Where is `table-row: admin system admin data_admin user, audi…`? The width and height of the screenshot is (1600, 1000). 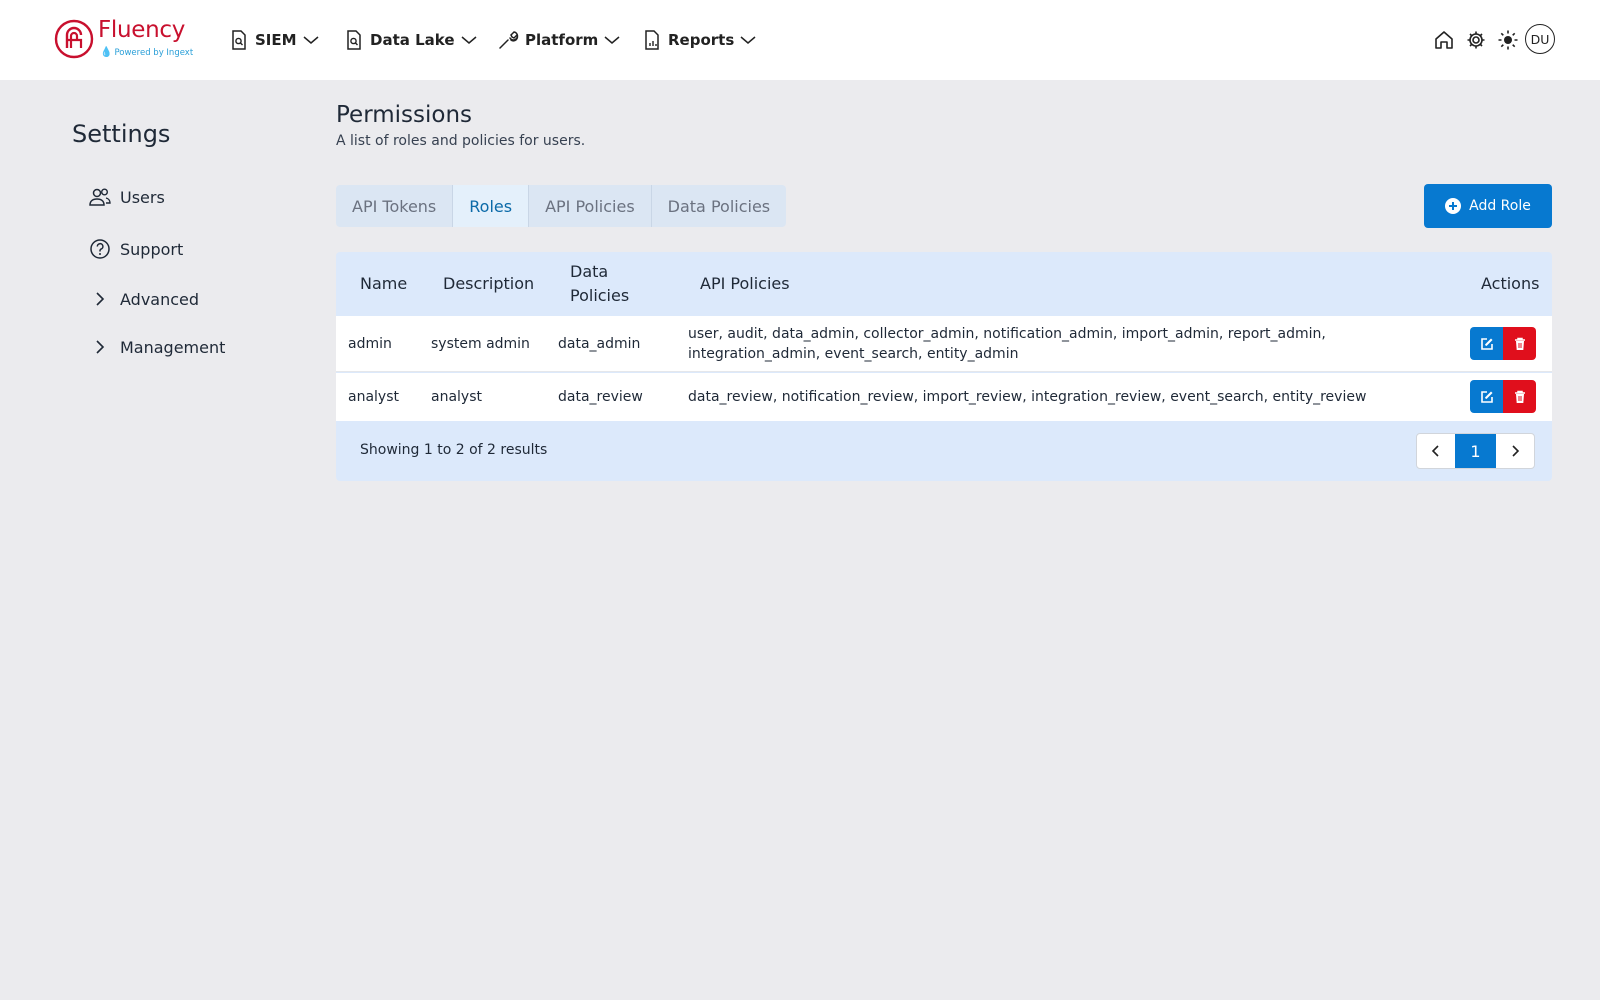
table-row: admin system admin data_admin user, audi… is located at coordinates (944, 344).